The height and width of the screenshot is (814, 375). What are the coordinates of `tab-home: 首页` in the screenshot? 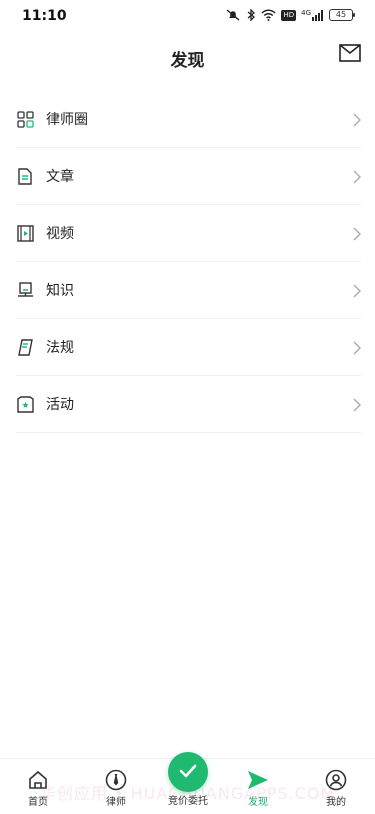 It's located at (38, 788).